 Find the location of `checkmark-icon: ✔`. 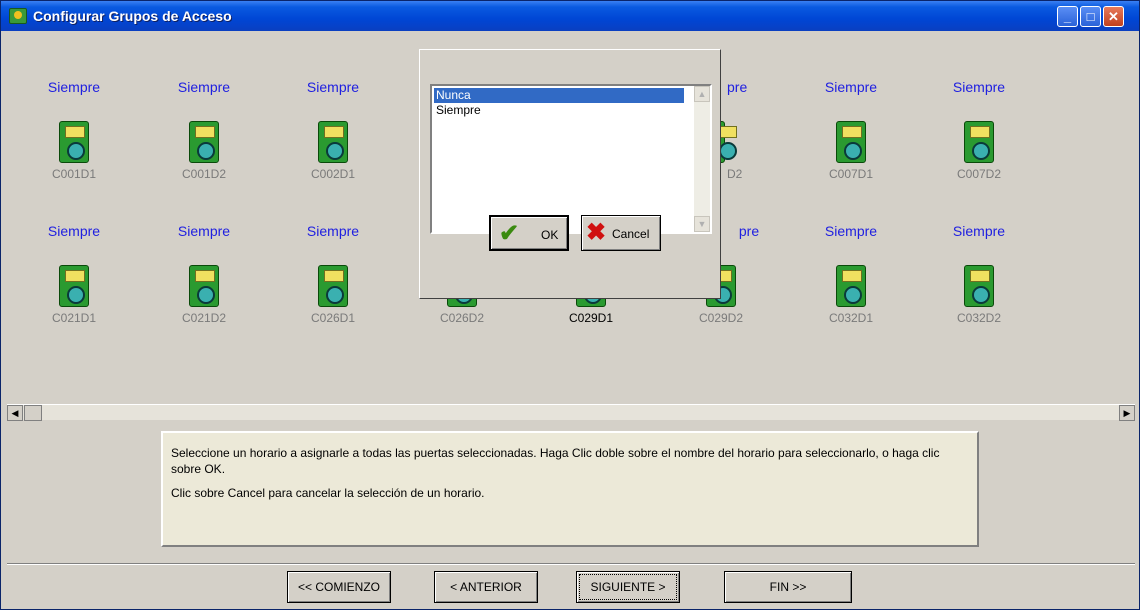

checkmark-icon: ✔ is located at coordinates (509, 233).